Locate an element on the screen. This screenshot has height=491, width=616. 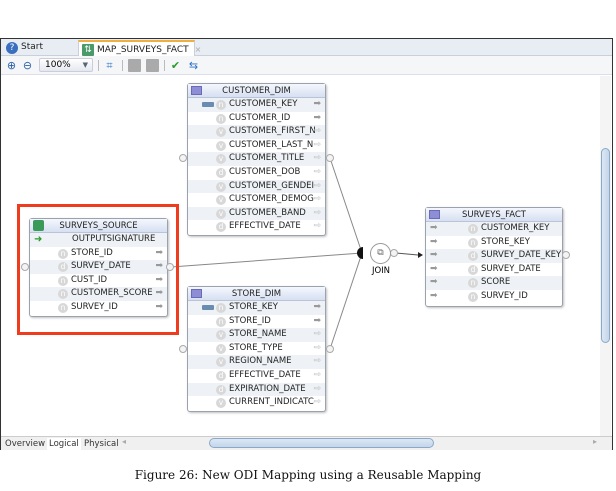
primary-key-icon is located at coordinates (208, 307).